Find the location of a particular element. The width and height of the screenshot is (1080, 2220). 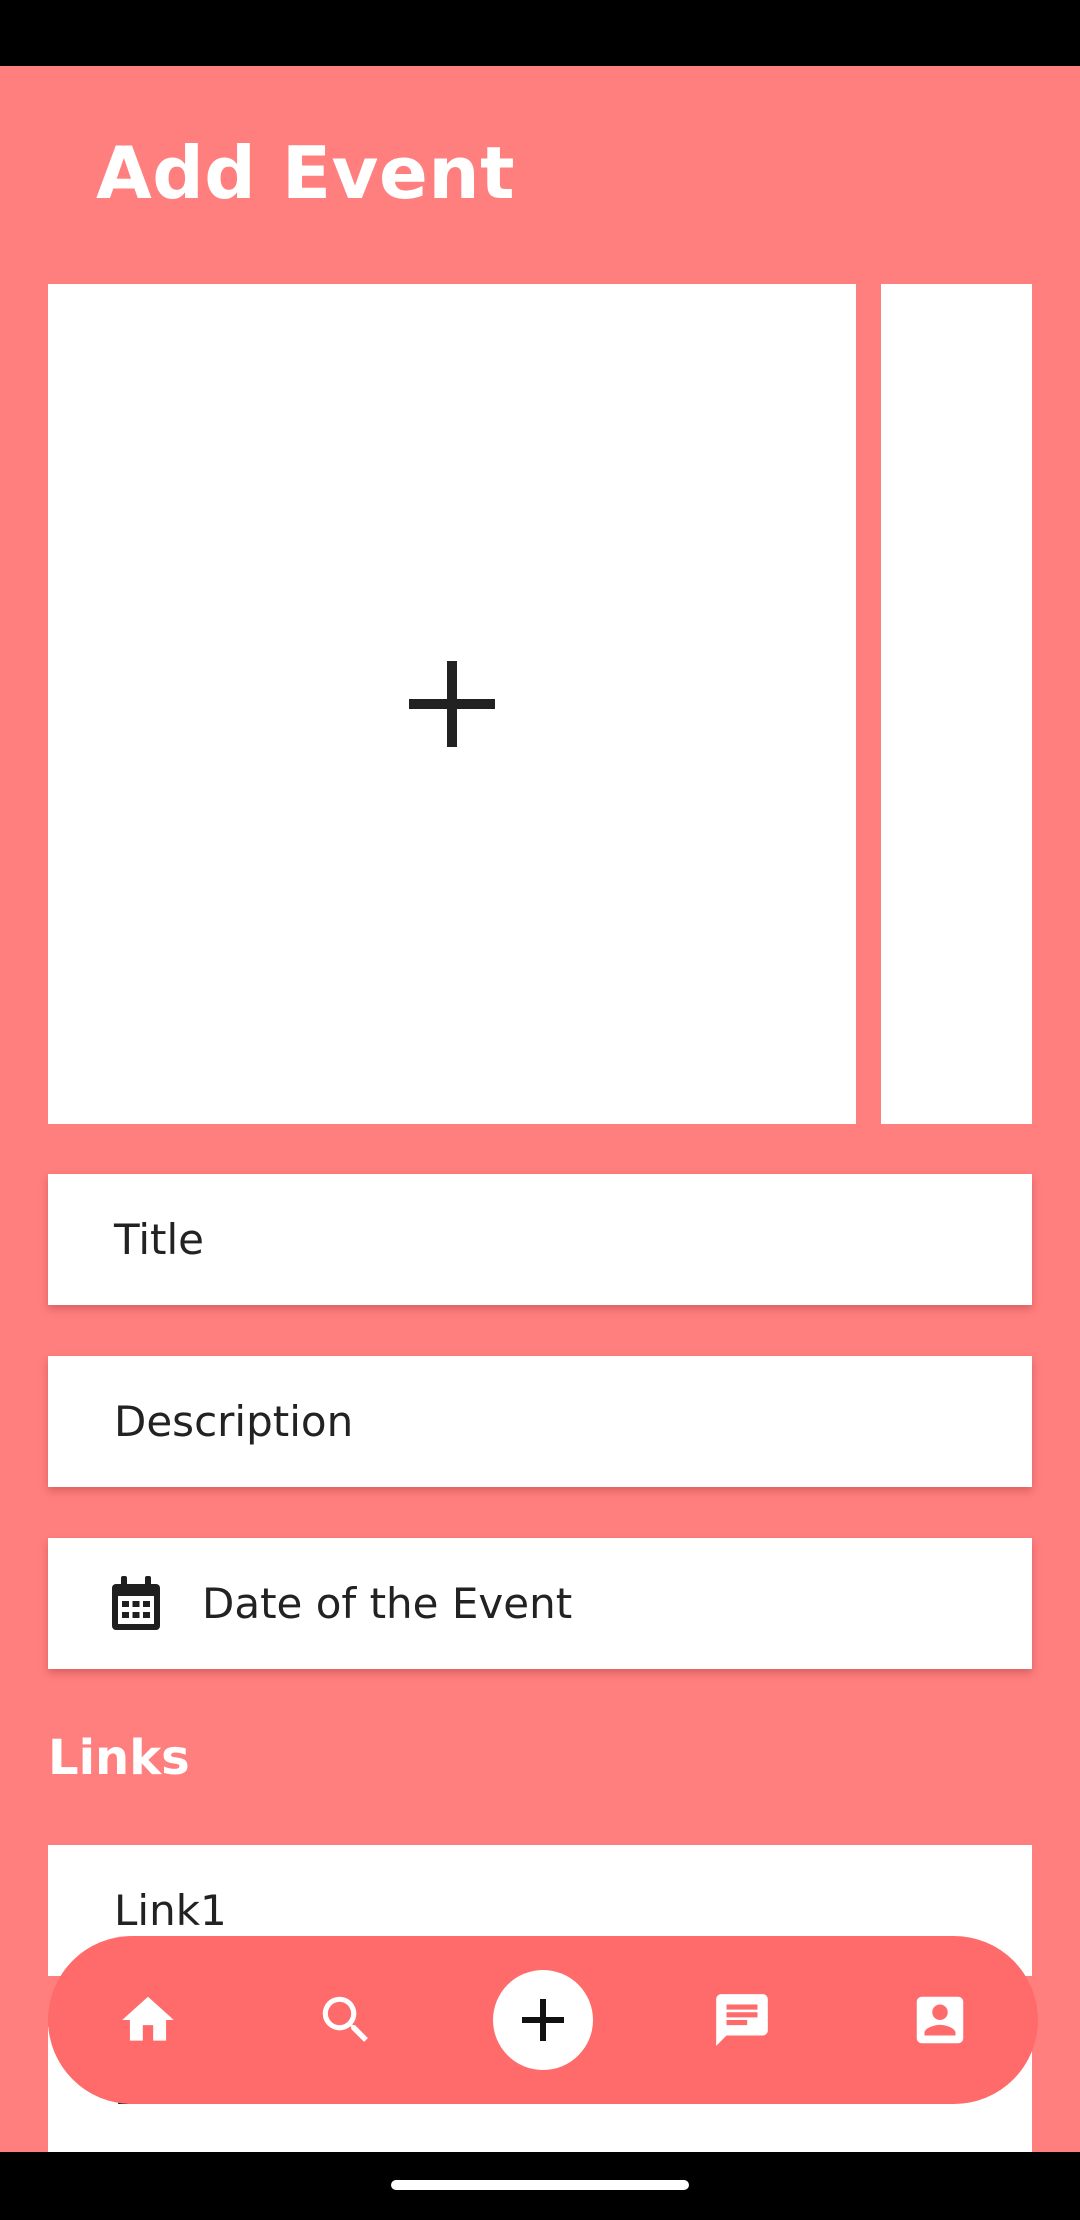

description-field: Description is located at coordinates (540, 1421).